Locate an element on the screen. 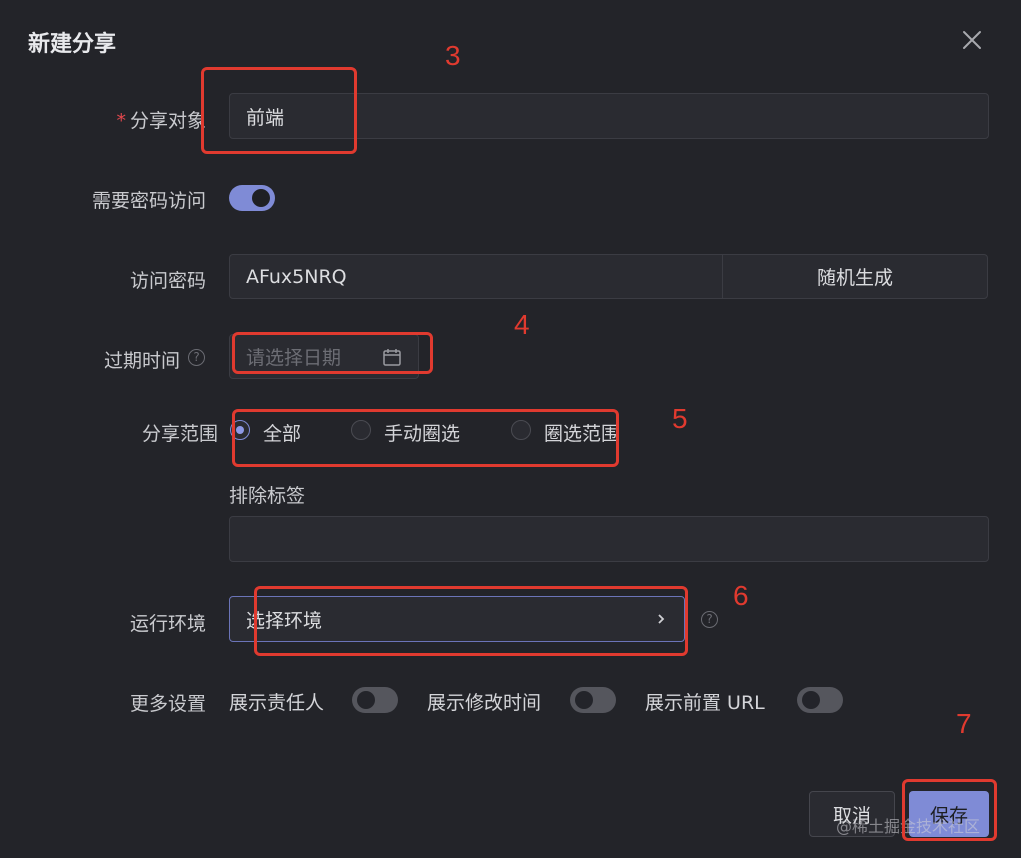  more-settings-label: 更多设置 is located at coordinates (167, 704).